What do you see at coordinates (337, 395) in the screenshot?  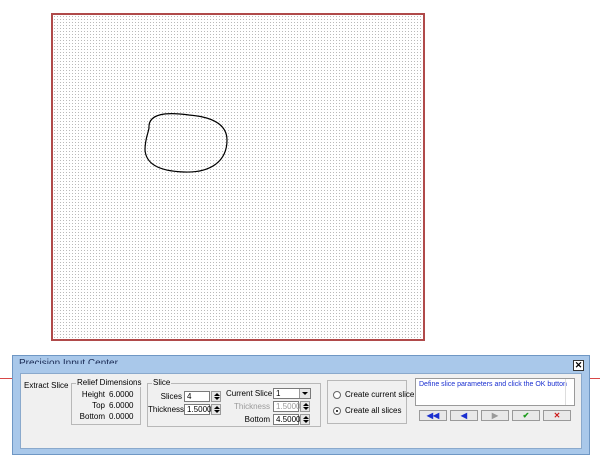 I see `create-current-radio` at bounding box center [337, 395].